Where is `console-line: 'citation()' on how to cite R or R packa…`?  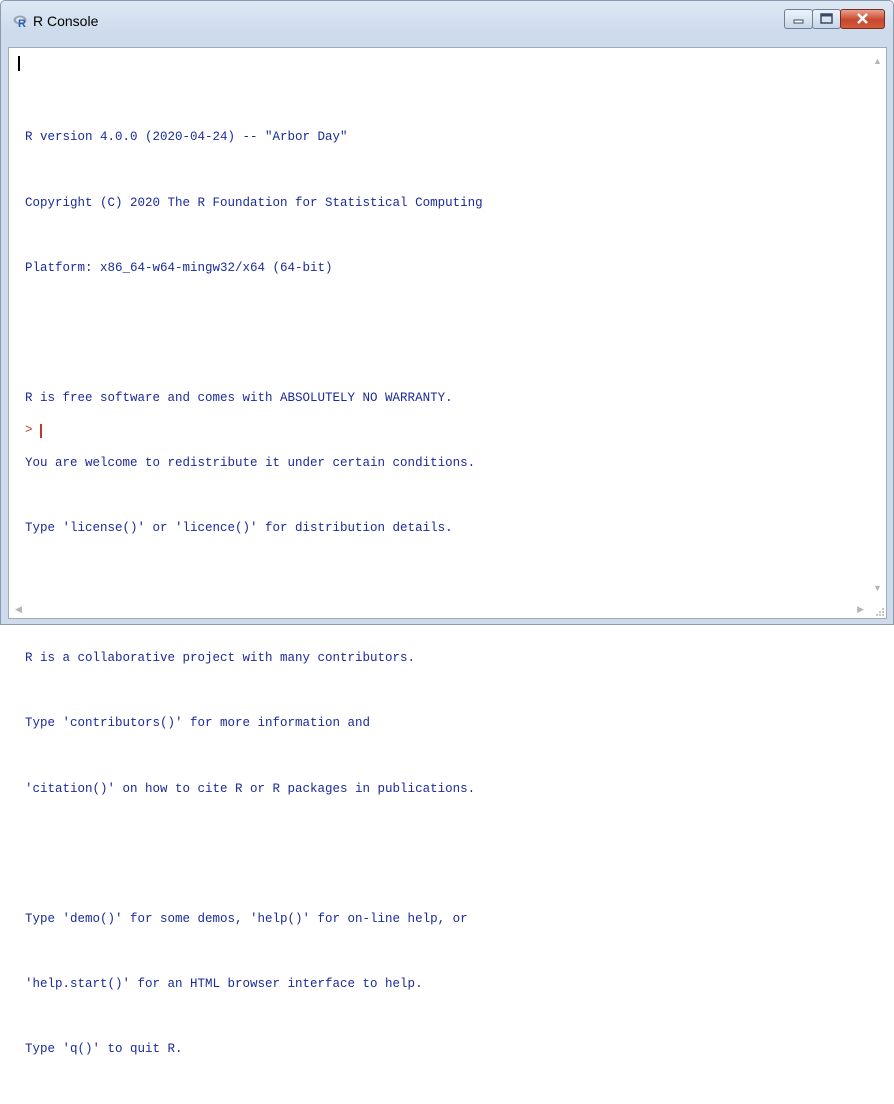 console-line: 'citation()' on how to cite R or R packa… is located at coordinates (250, 788).